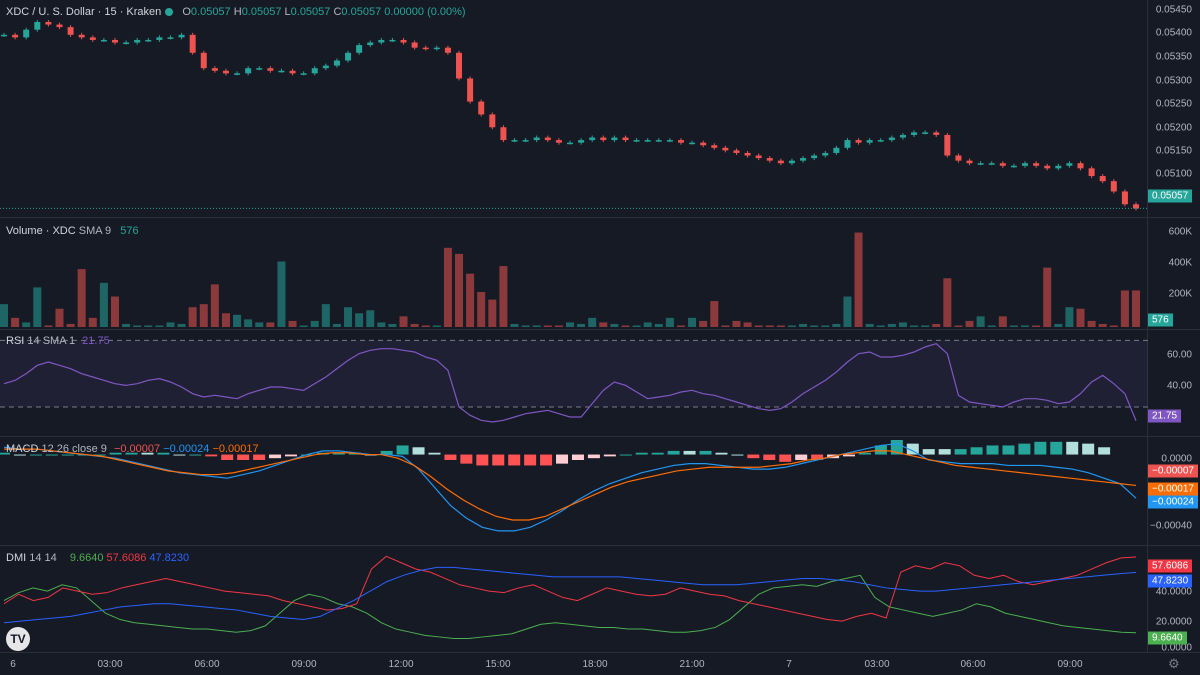 This screenshot has width=1200, height=675. Describe the element at coordinates (16, 558) in the screenshot. I see `dmi-legend-label: DMI` at that location.